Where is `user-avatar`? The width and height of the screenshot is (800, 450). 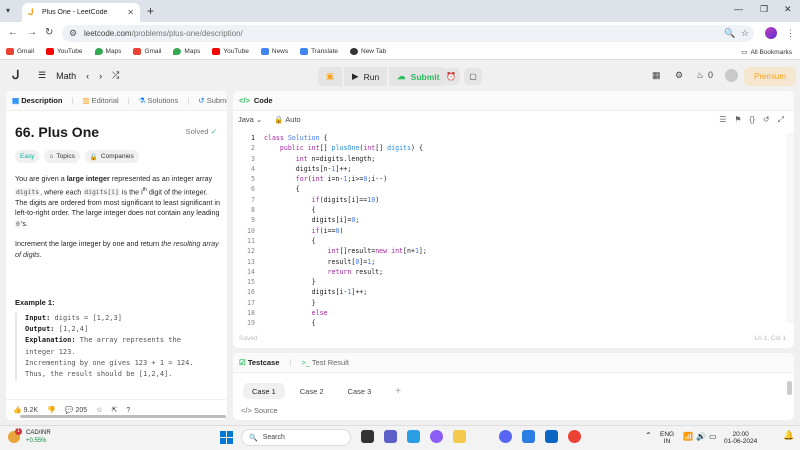
user-avatar is located at coordinates (731, 75).